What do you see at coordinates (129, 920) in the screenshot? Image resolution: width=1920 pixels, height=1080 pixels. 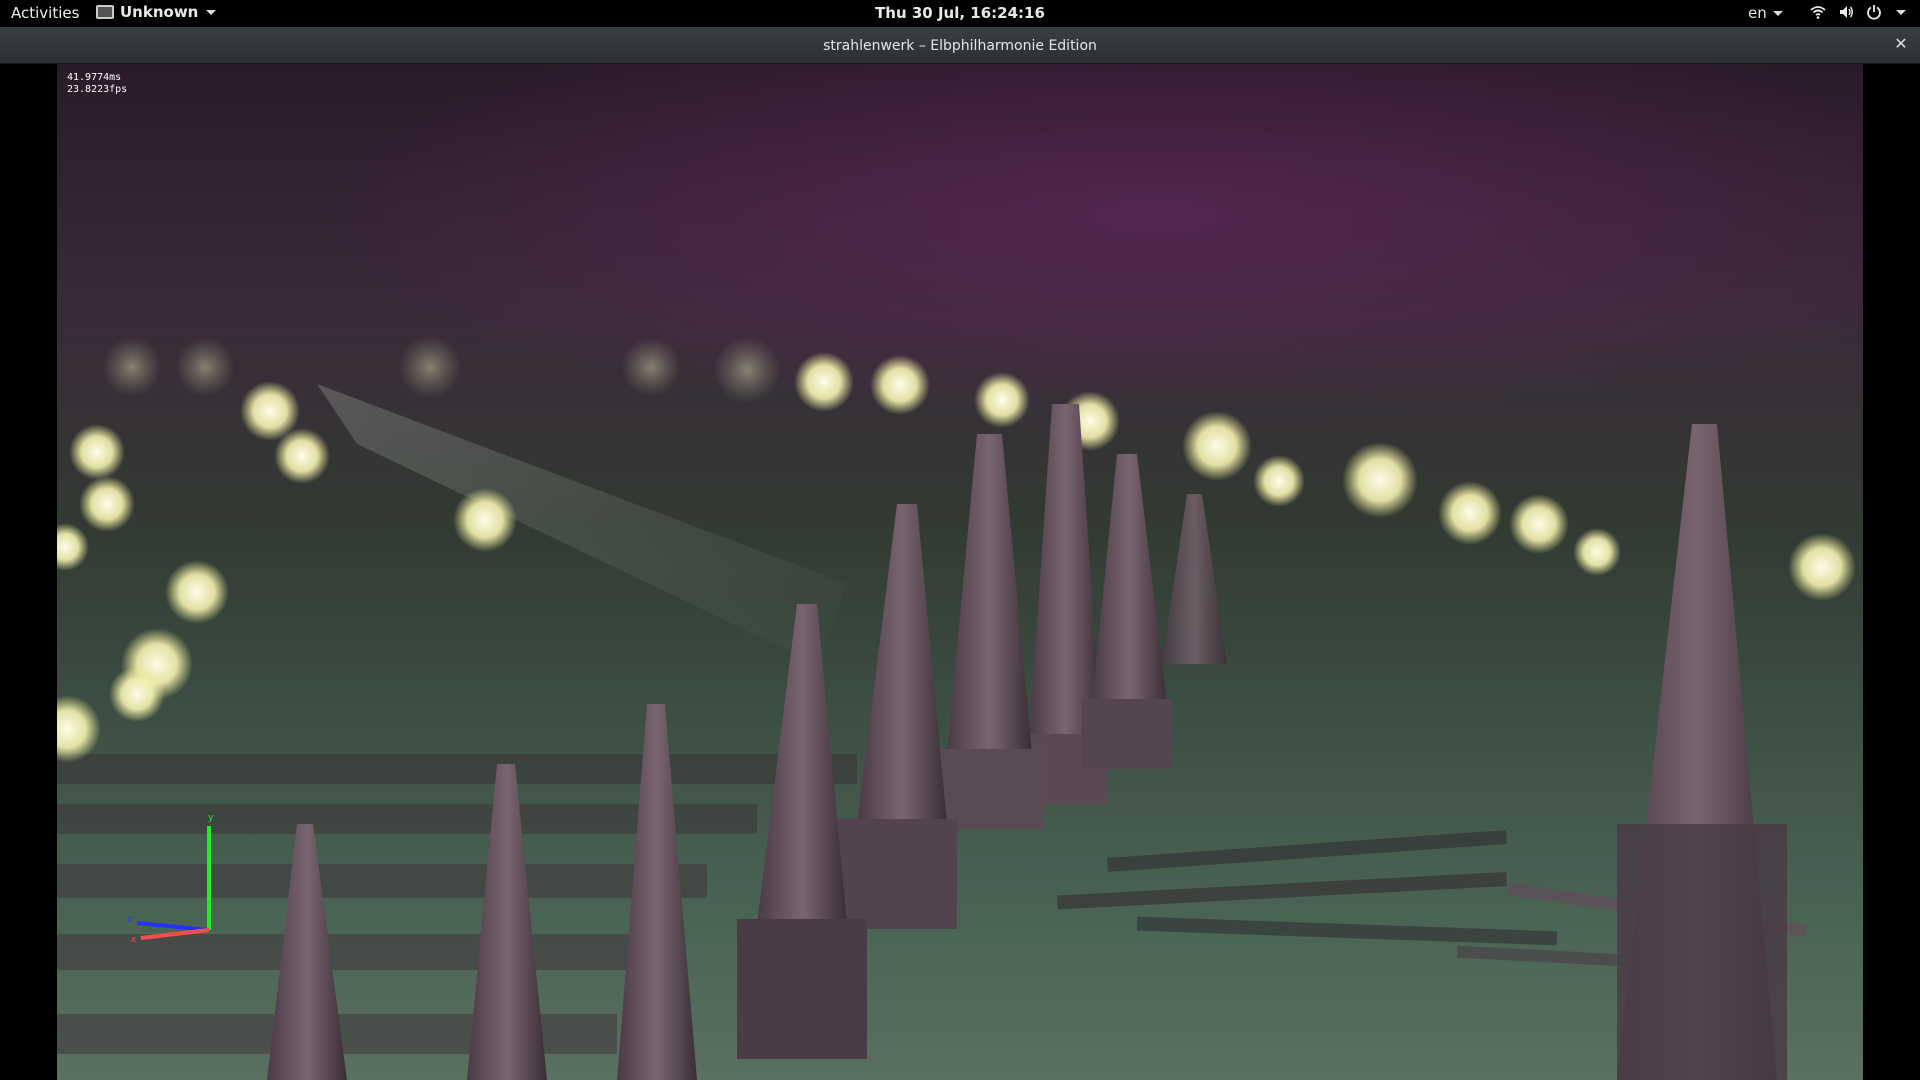 I see `axis-z-label: z` at bounding box center [129, 920].